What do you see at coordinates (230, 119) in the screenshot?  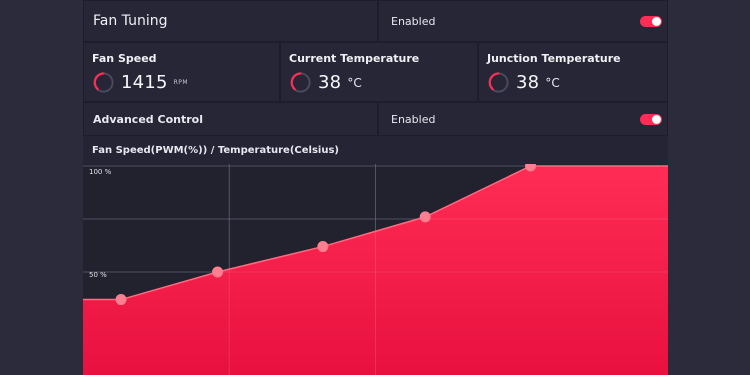 I see `advanced-control-title-cell: Advanced Control` at bounding box center [230, 119].